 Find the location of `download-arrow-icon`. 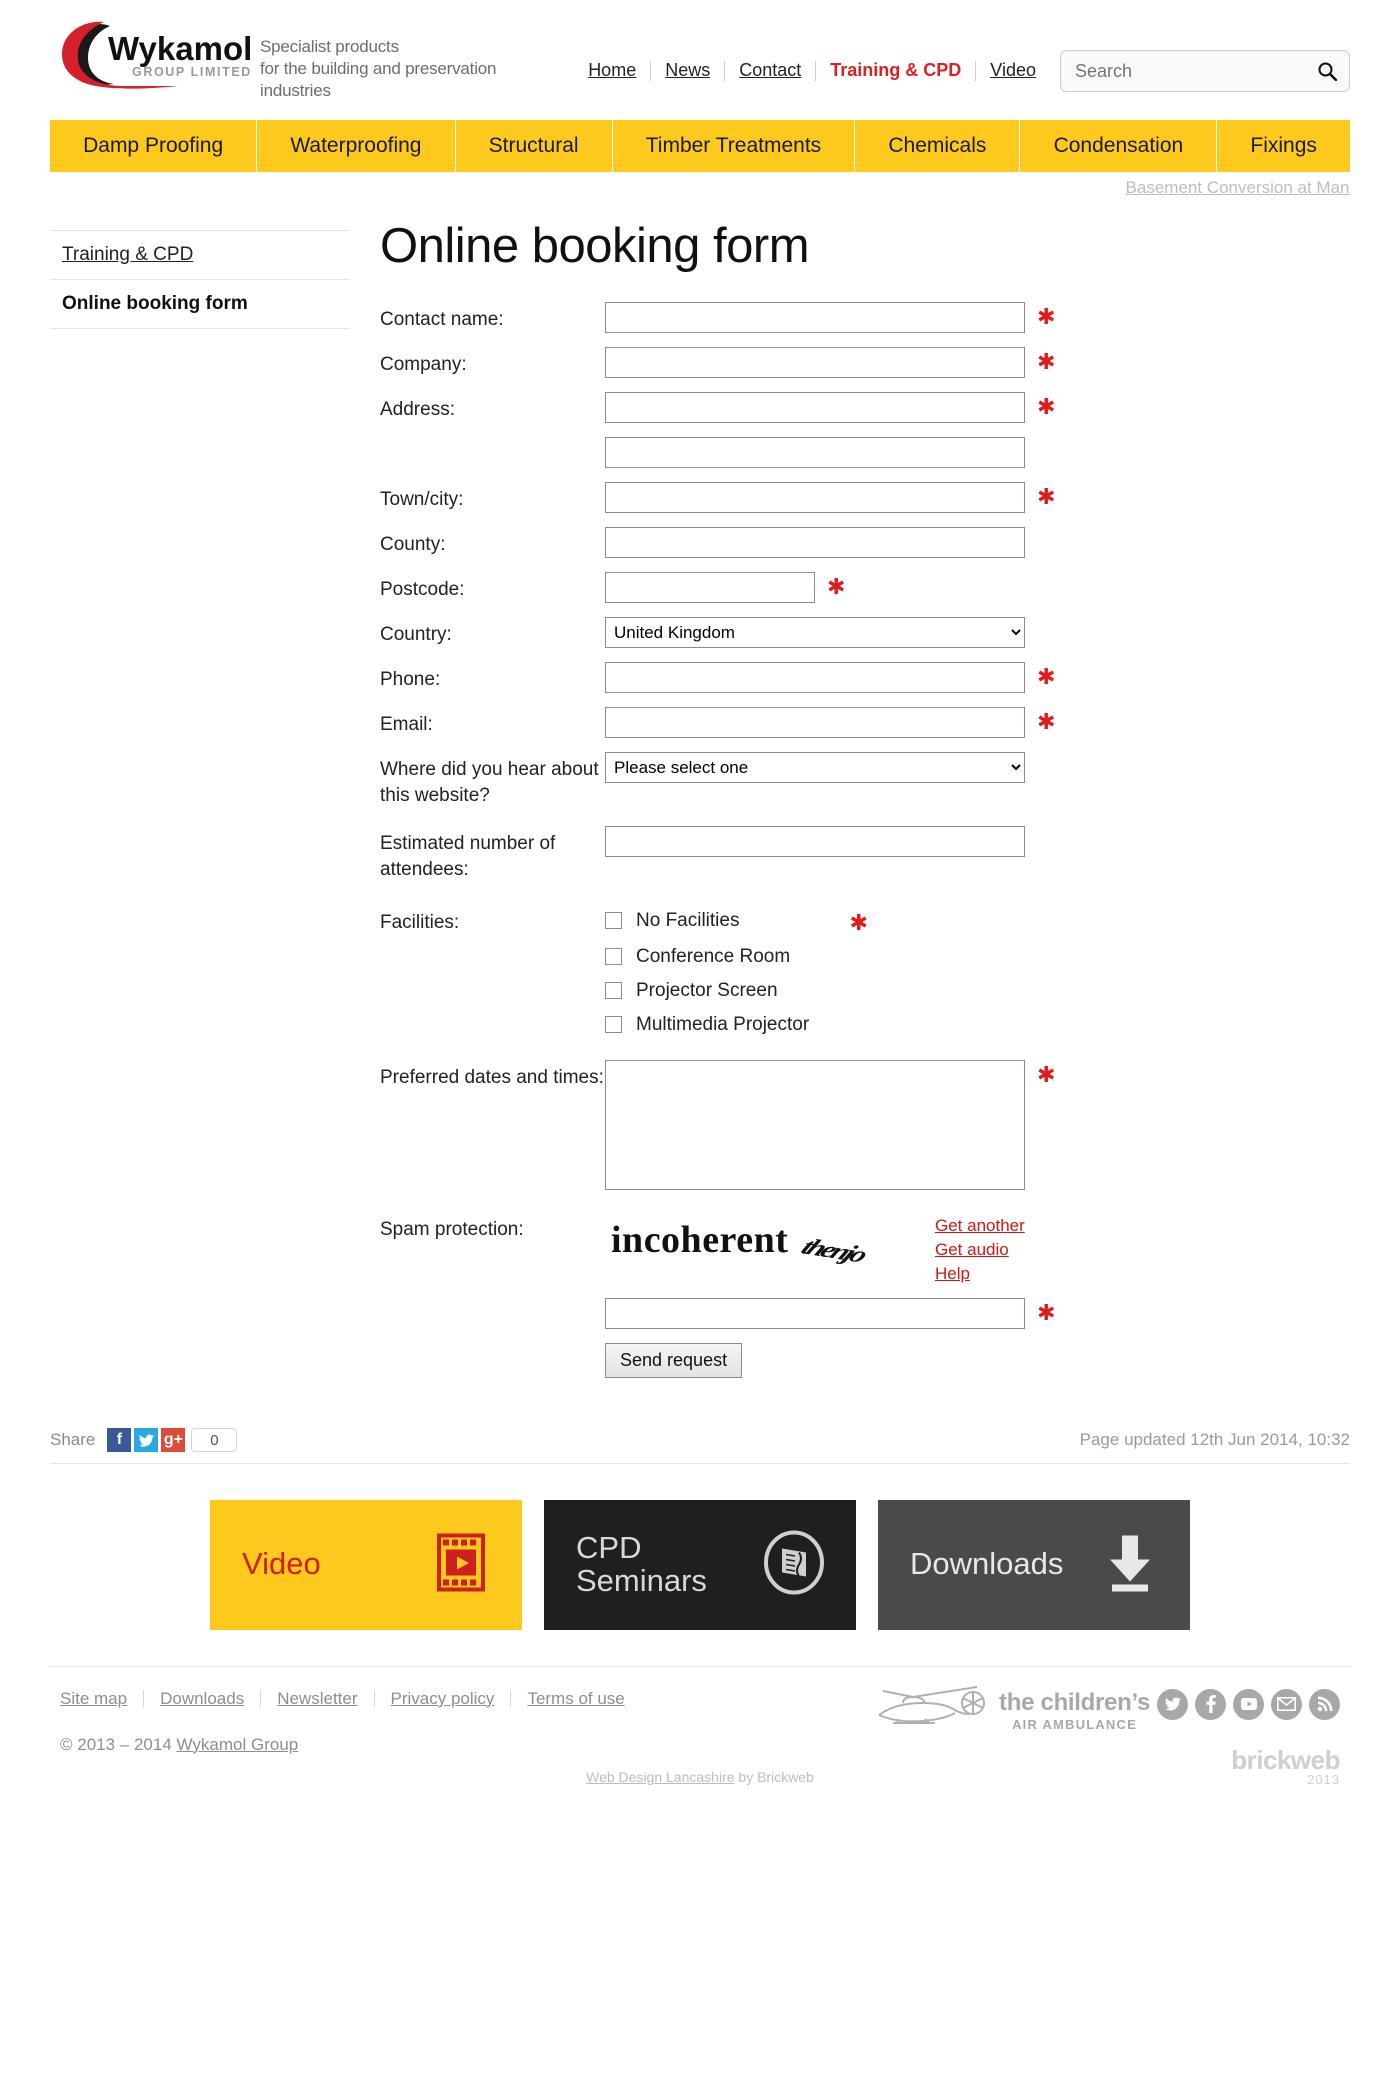

download-arrow-icon is located at coordinates (1130, 1564).